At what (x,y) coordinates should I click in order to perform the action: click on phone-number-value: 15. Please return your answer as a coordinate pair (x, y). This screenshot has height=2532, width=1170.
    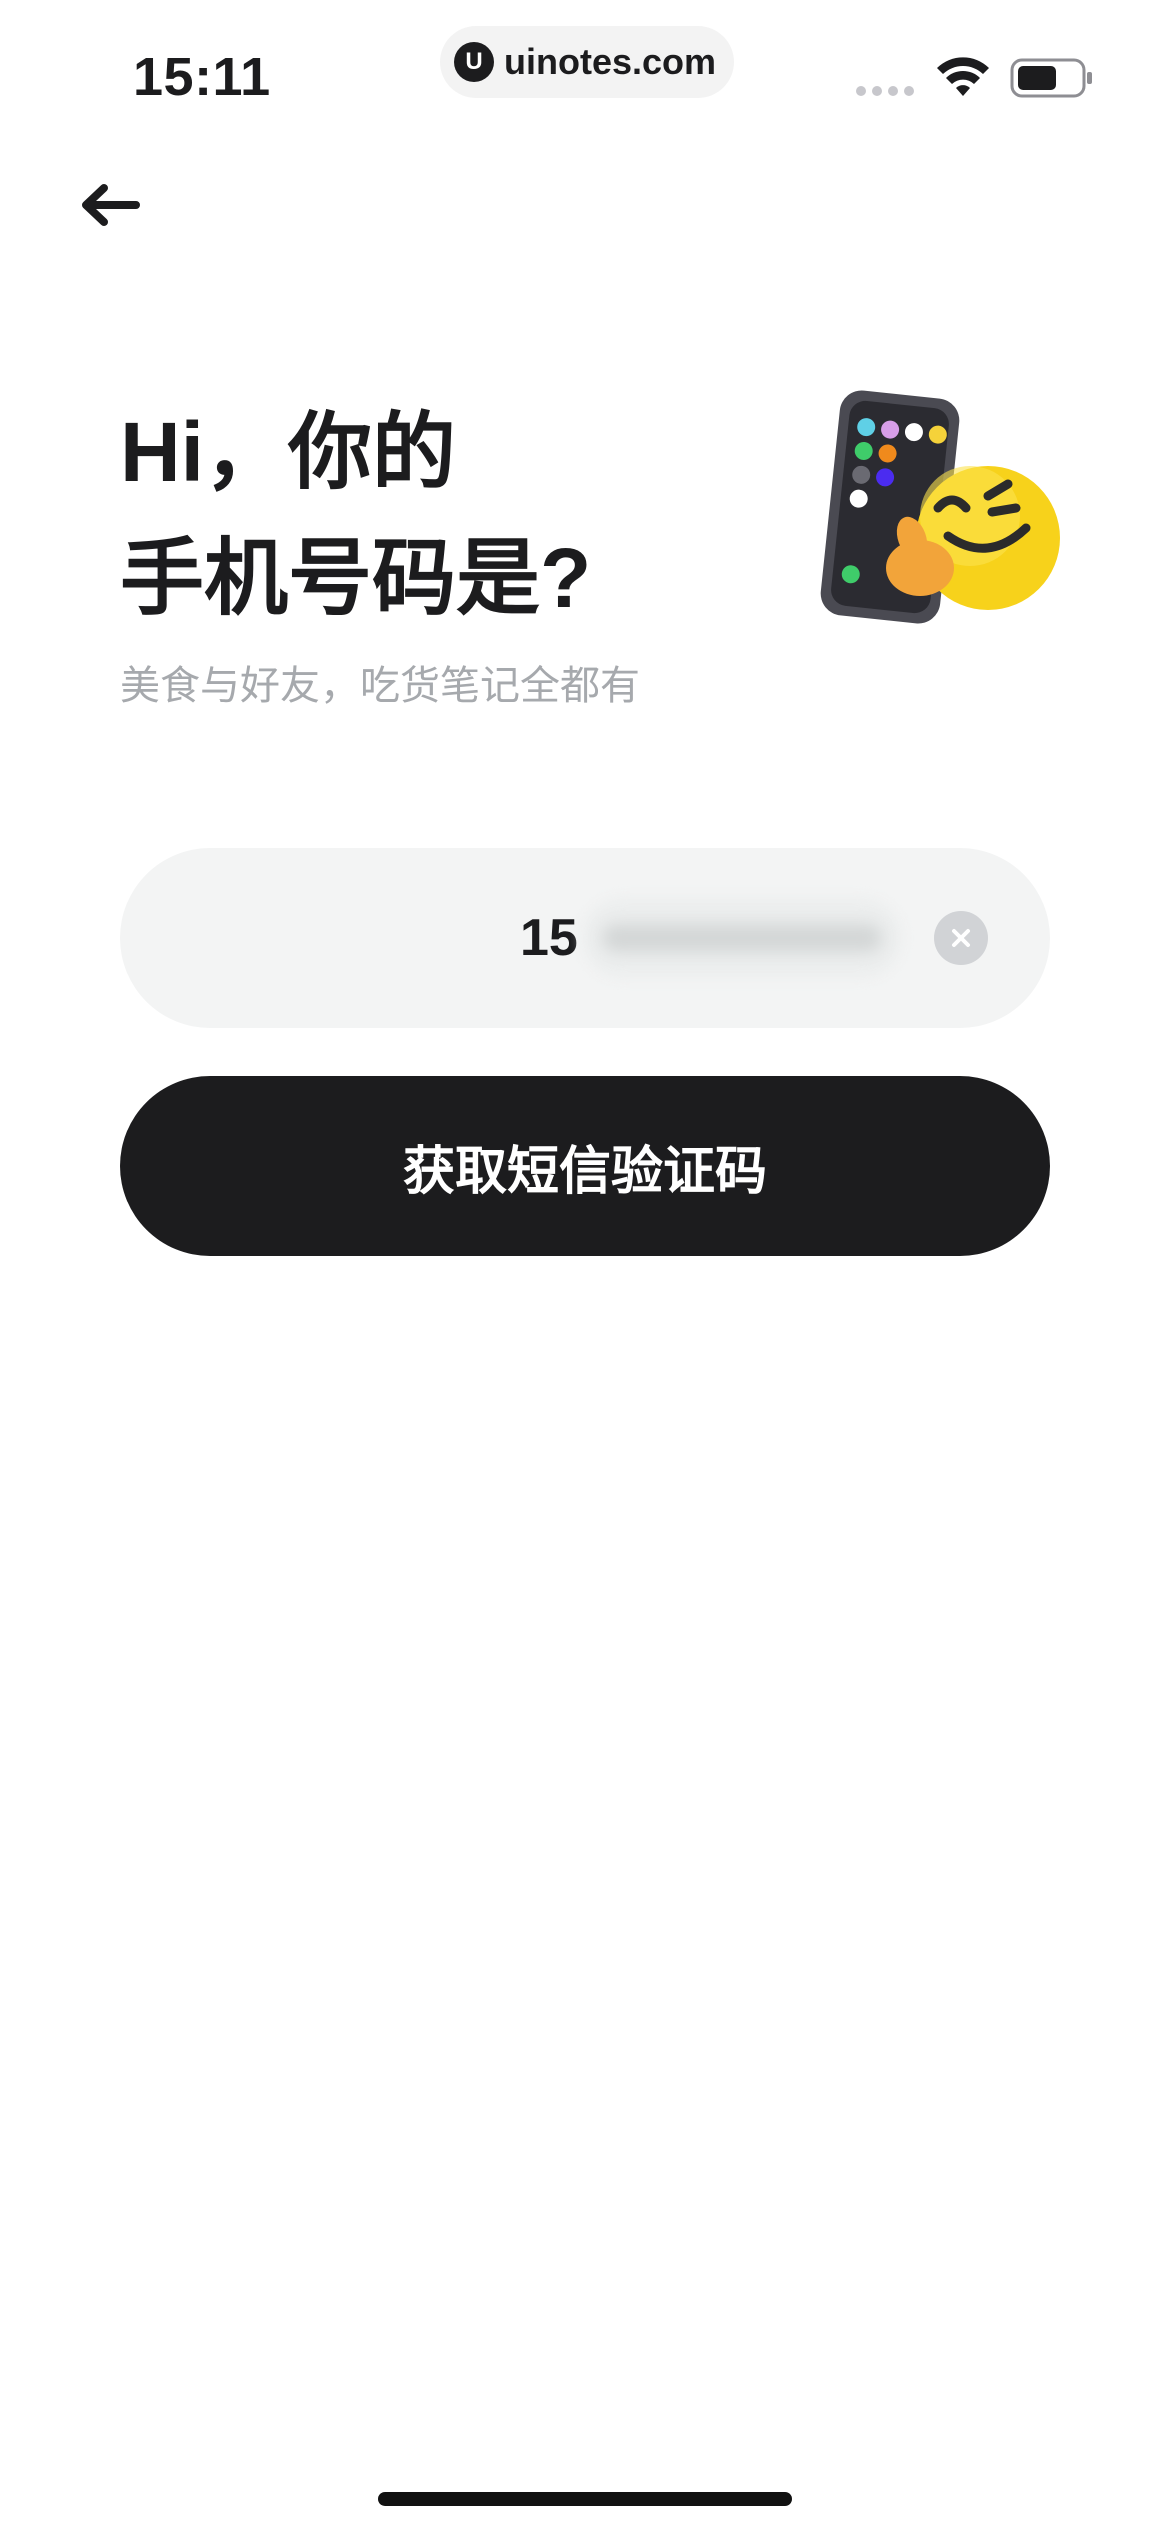
    Looking at the image, I should click on (549, 938).